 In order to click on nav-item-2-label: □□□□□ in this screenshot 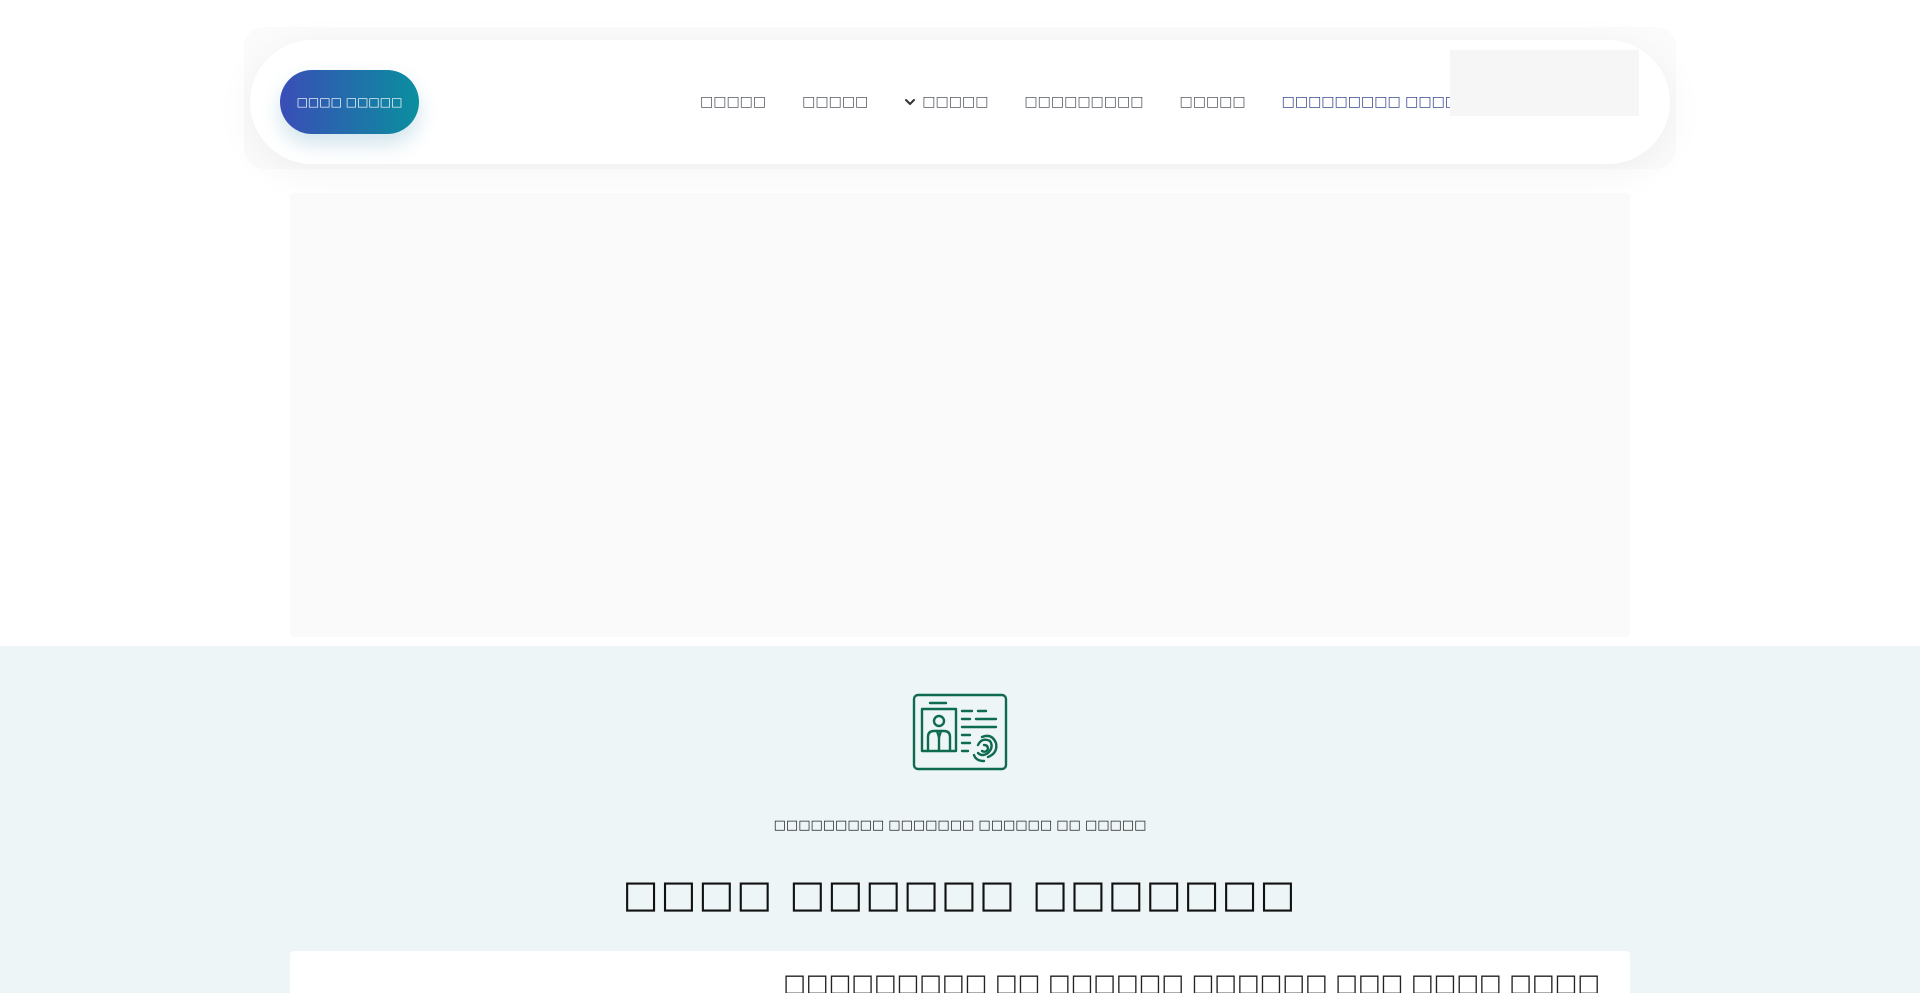, I will do `click(835, 102)`.